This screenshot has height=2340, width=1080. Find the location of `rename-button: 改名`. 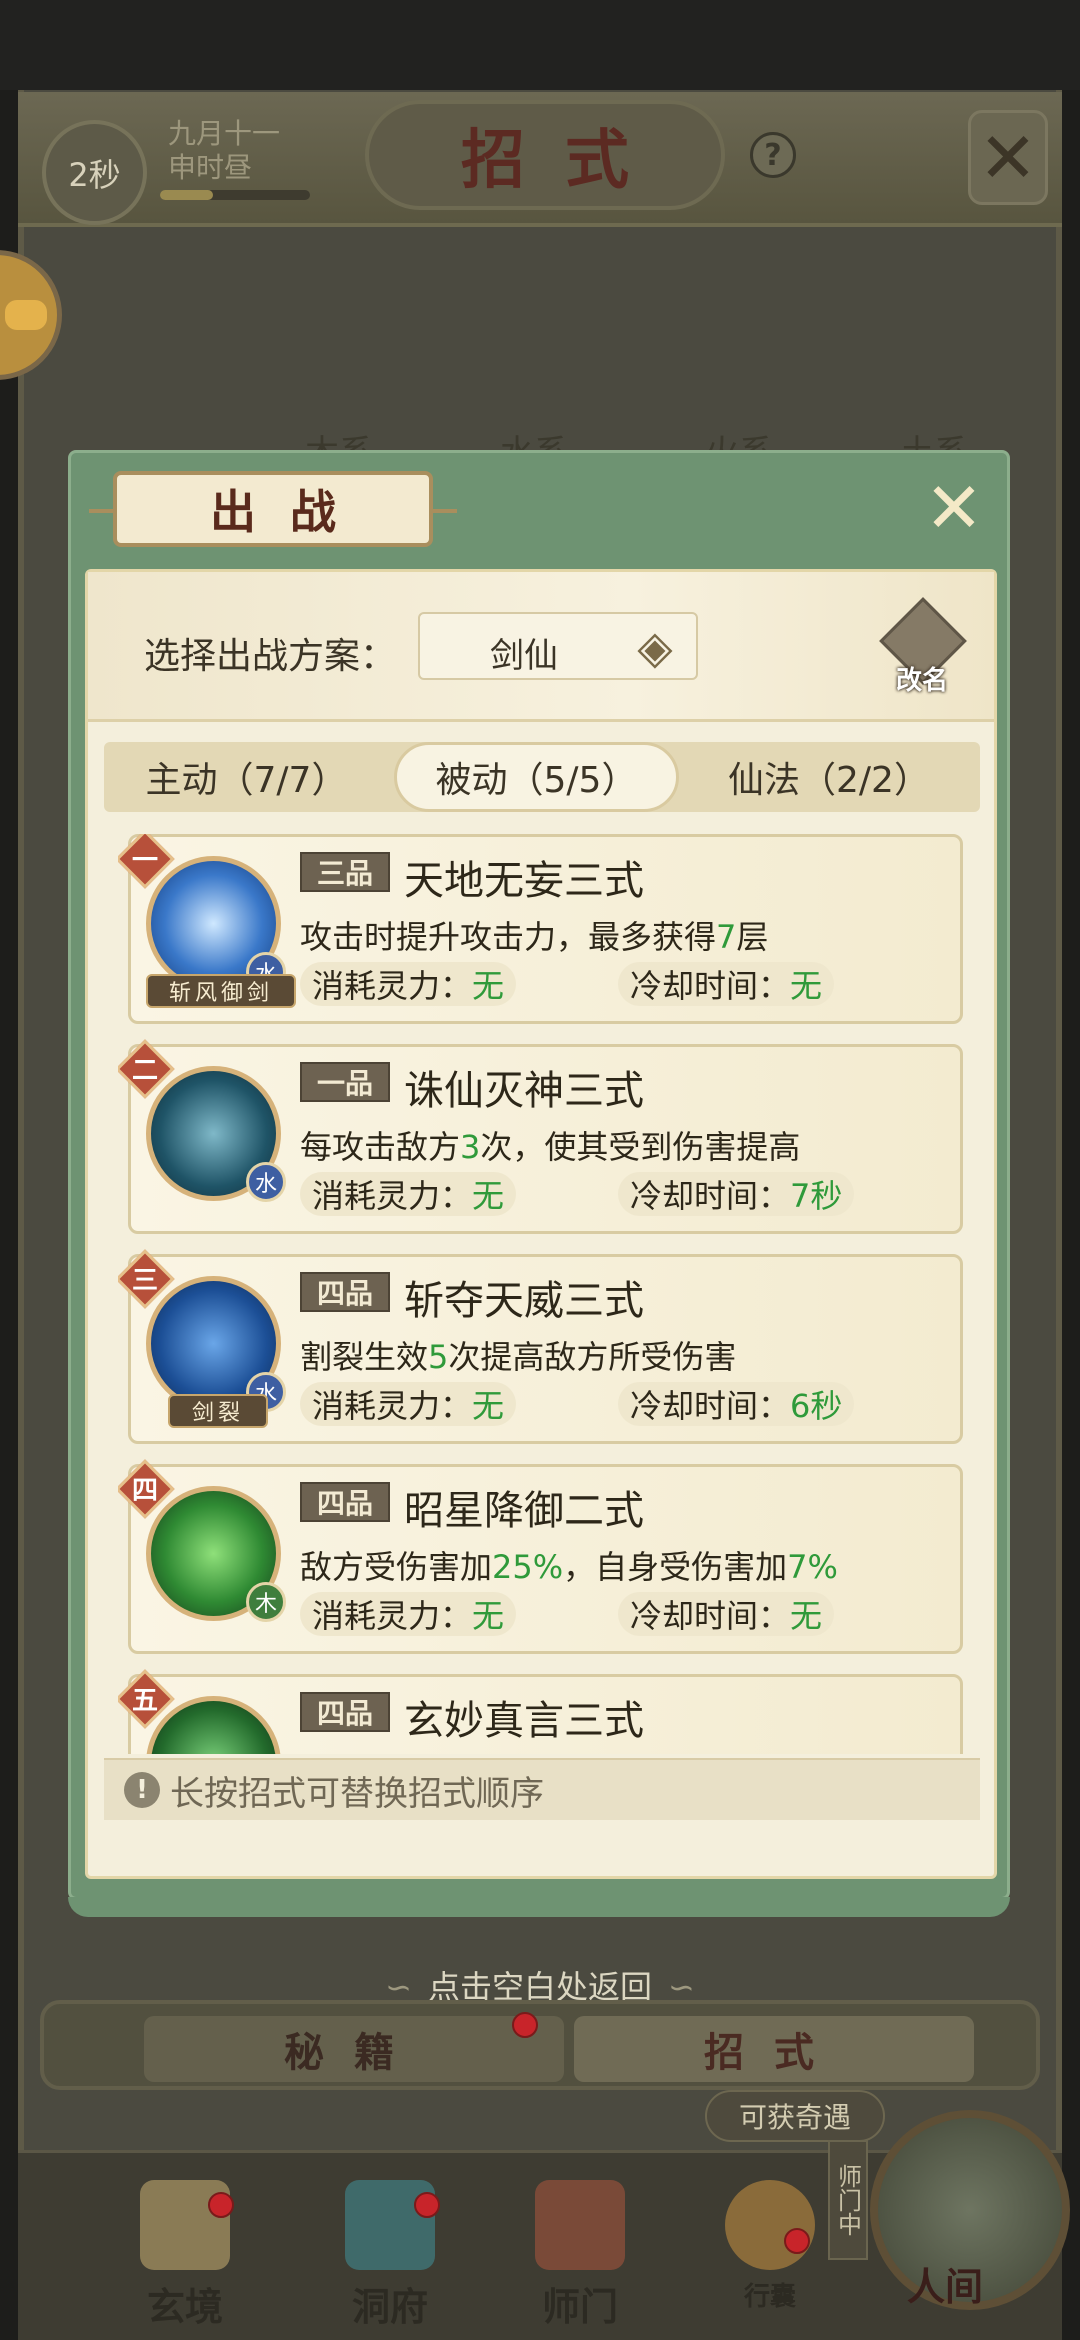

rename-button: 改名 is located at coordinates (922, 647).